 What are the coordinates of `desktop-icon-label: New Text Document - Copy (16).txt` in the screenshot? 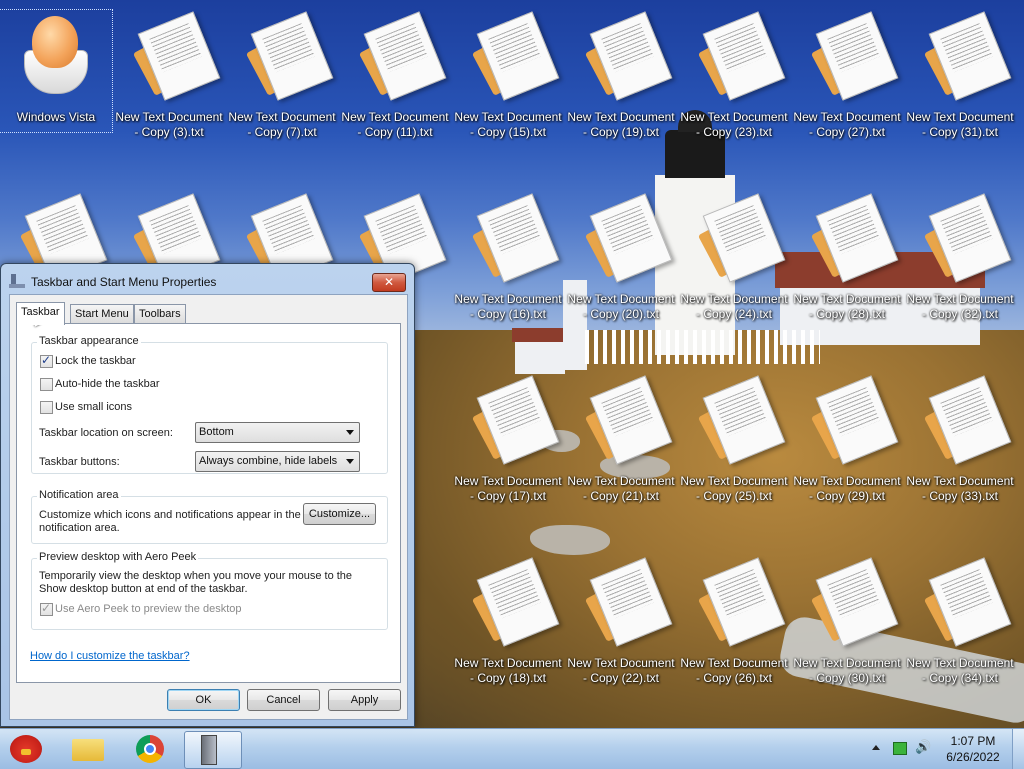 It's located at (508, 306).